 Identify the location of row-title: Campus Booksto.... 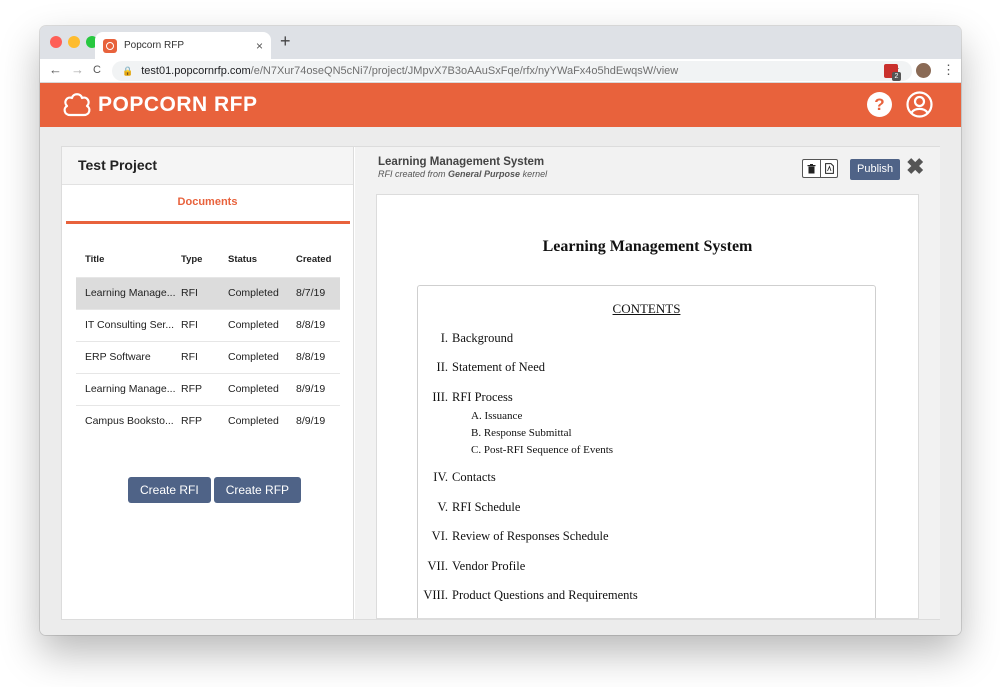
(128, 420).